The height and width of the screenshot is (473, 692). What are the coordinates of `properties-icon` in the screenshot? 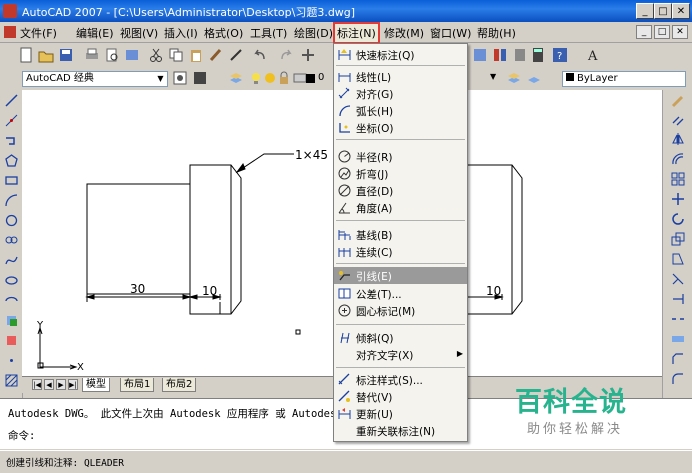 It's located at (480, 55).